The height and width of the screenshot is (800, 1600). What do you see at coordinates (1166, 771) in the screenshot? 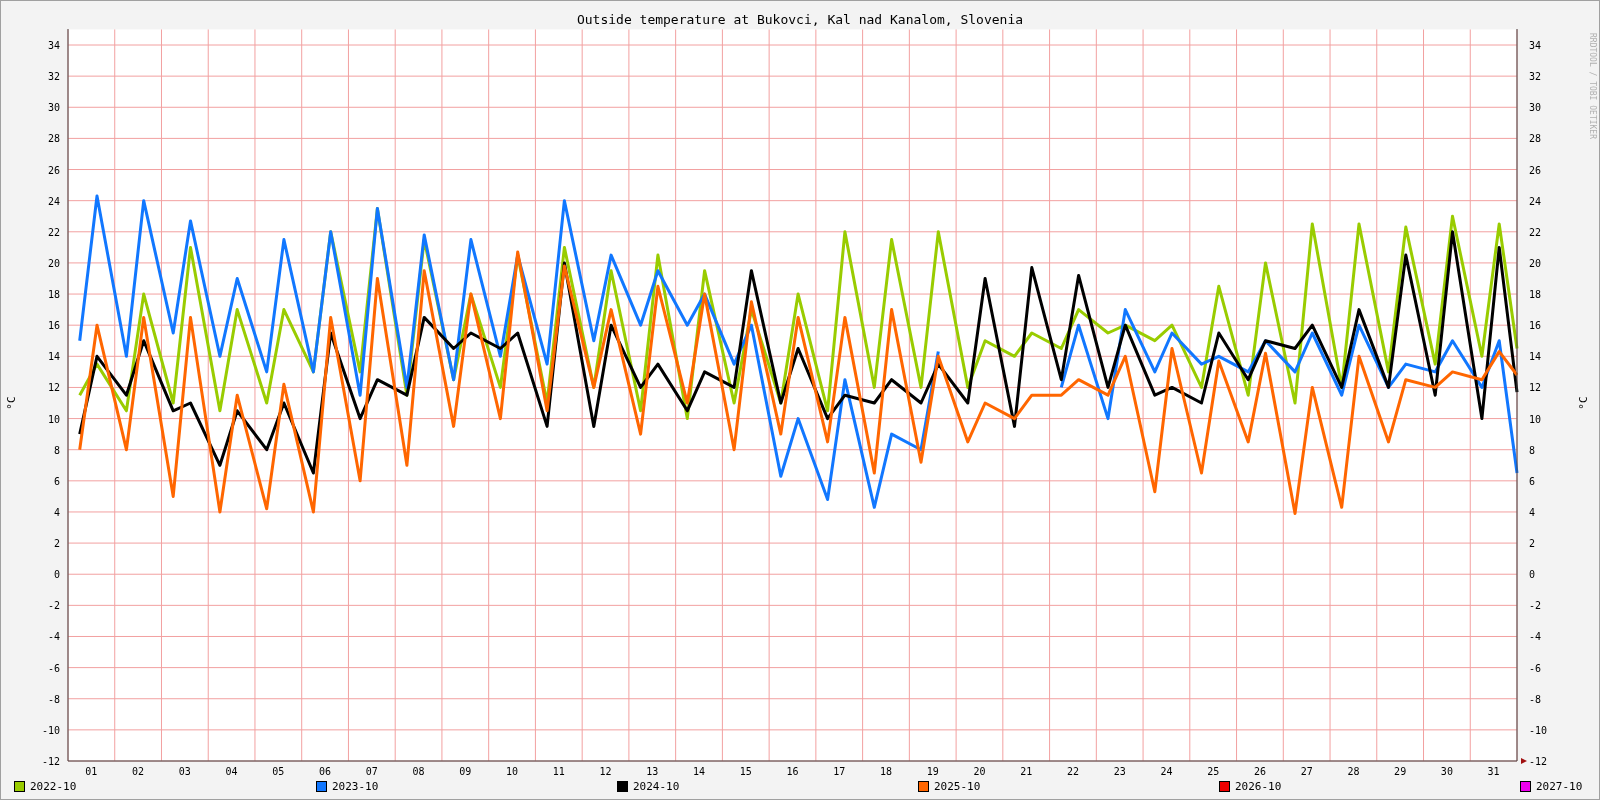
I see `x-tick-label: 24` at bounding box center [1166, 771].